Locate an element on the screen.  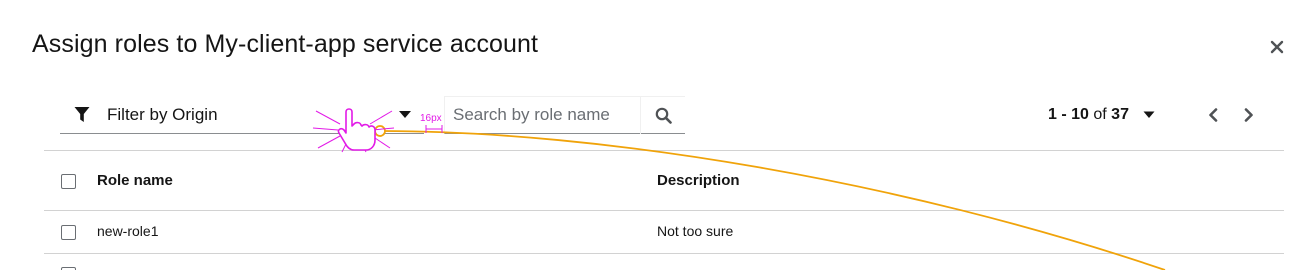
filter-label: Filter by Origin is located at coordinates (162, 114).